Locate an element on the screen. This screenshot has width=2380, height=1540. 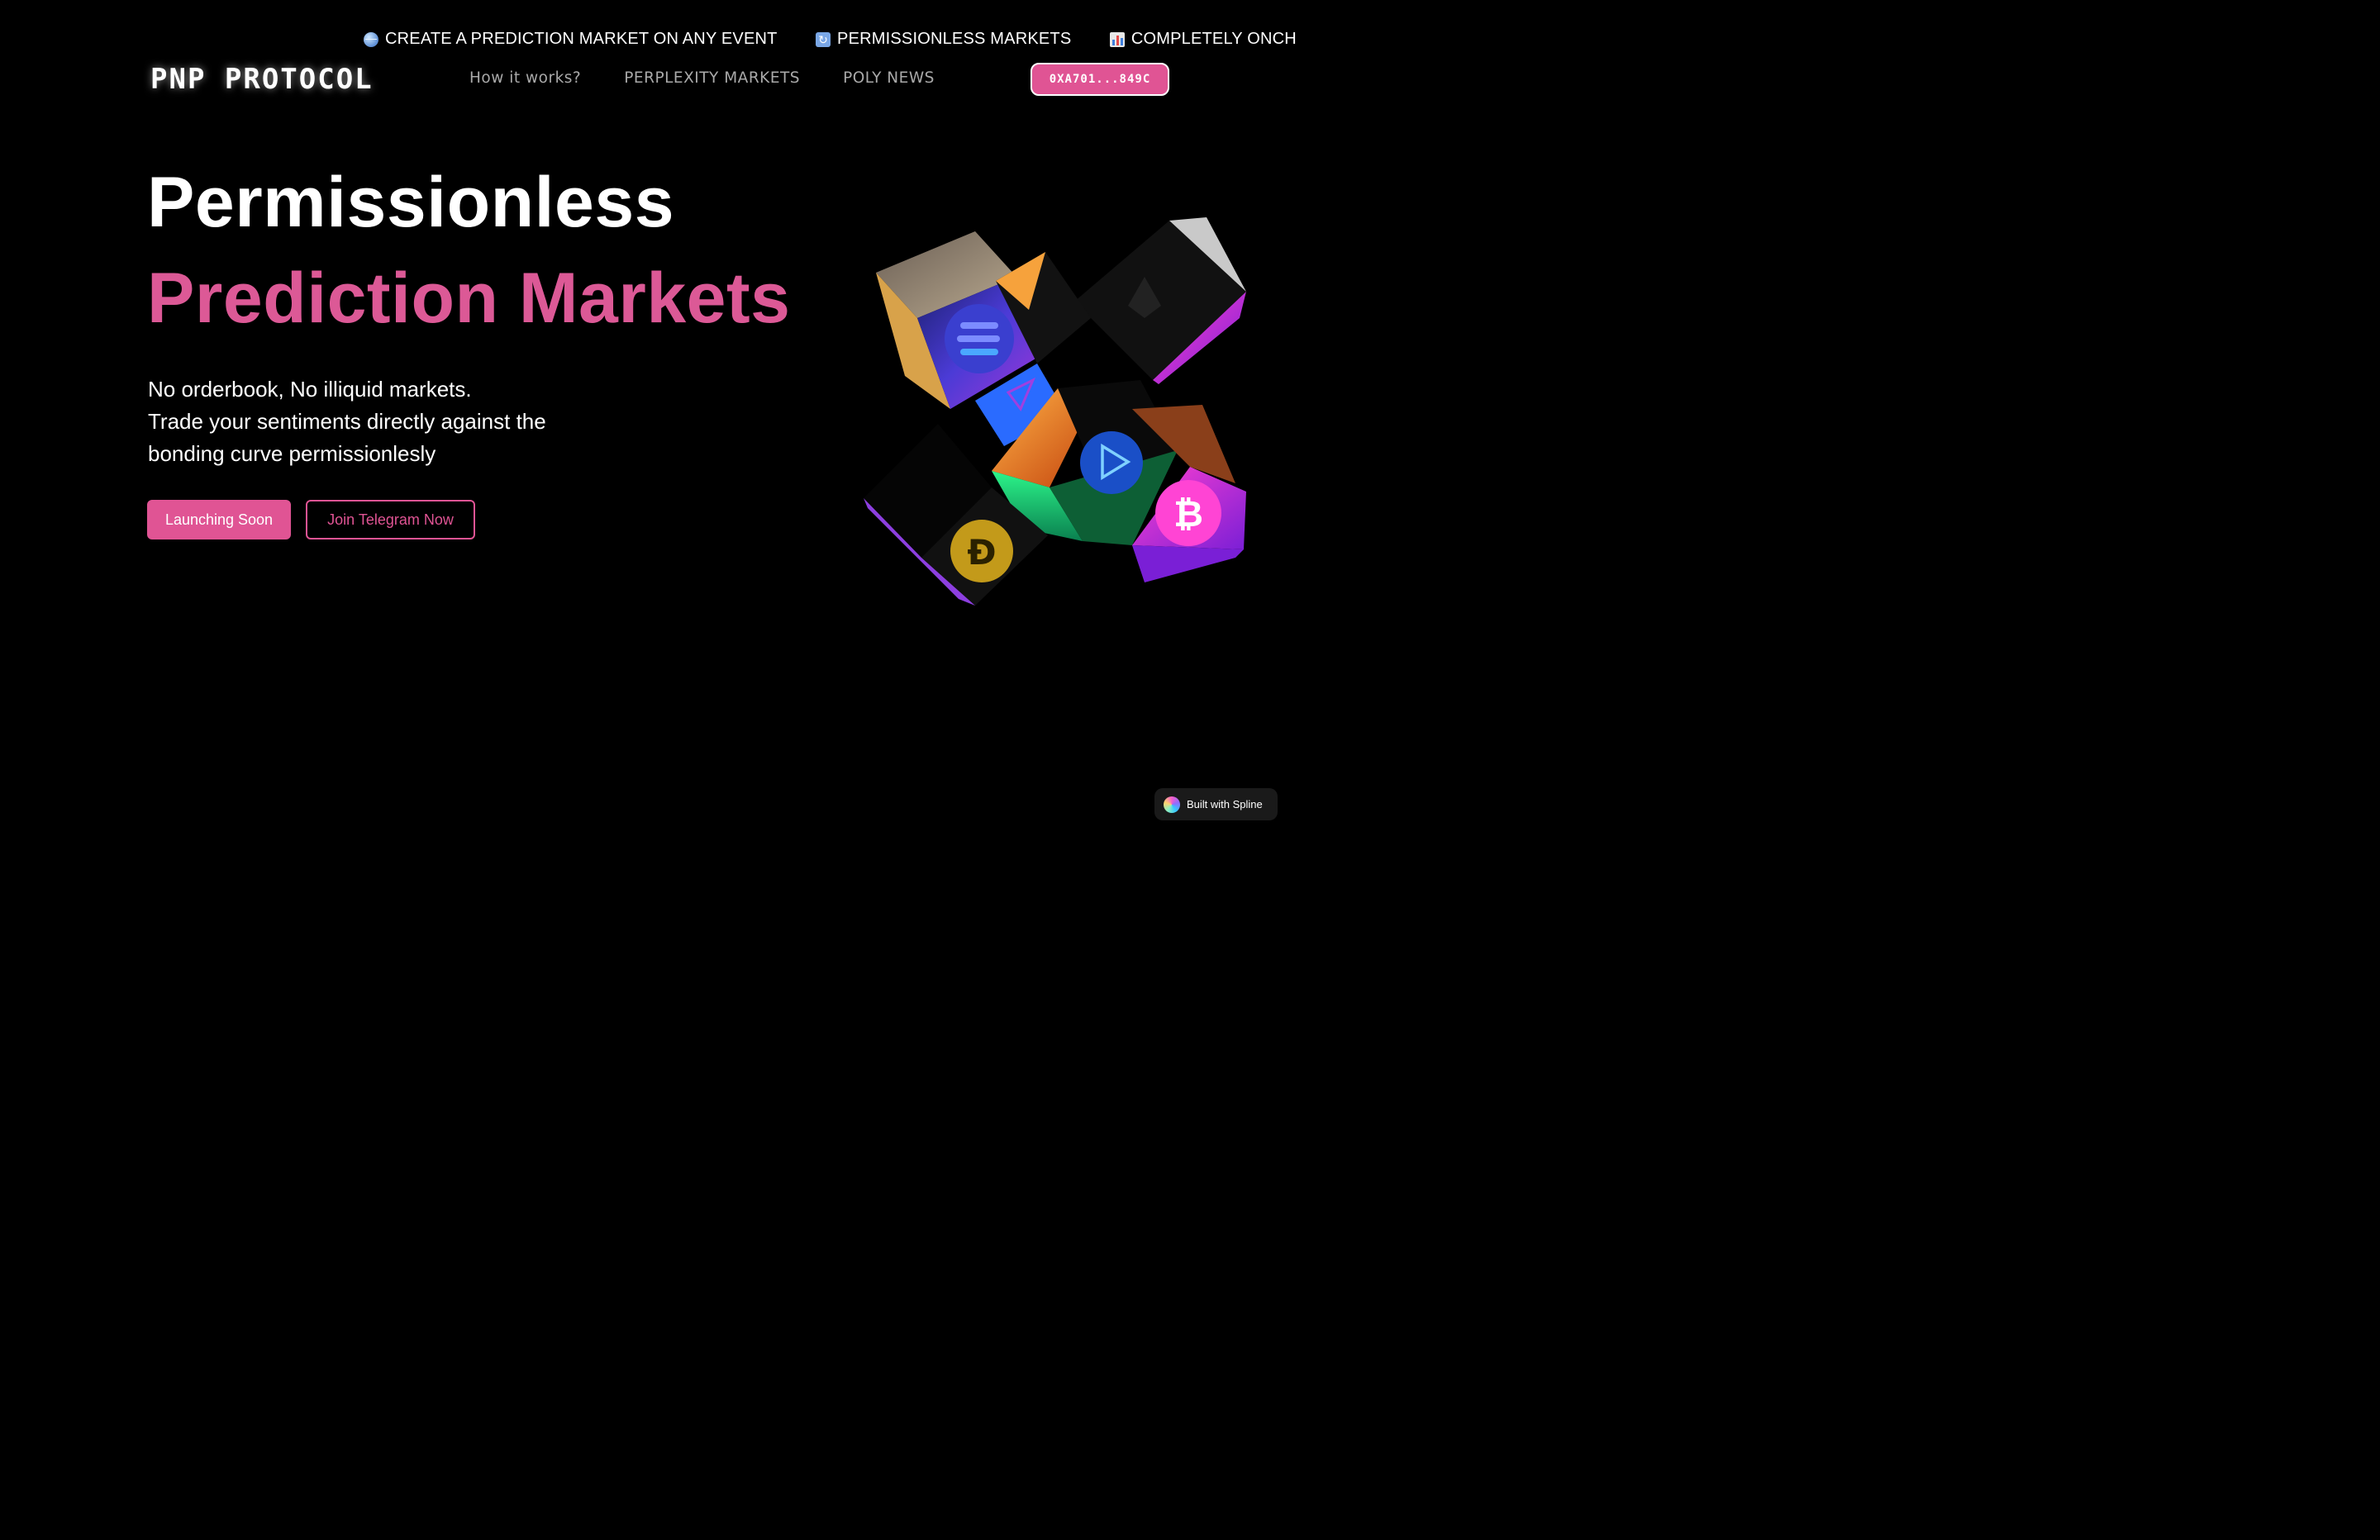
svg-text: Ð is located at coordinates (981, 552).